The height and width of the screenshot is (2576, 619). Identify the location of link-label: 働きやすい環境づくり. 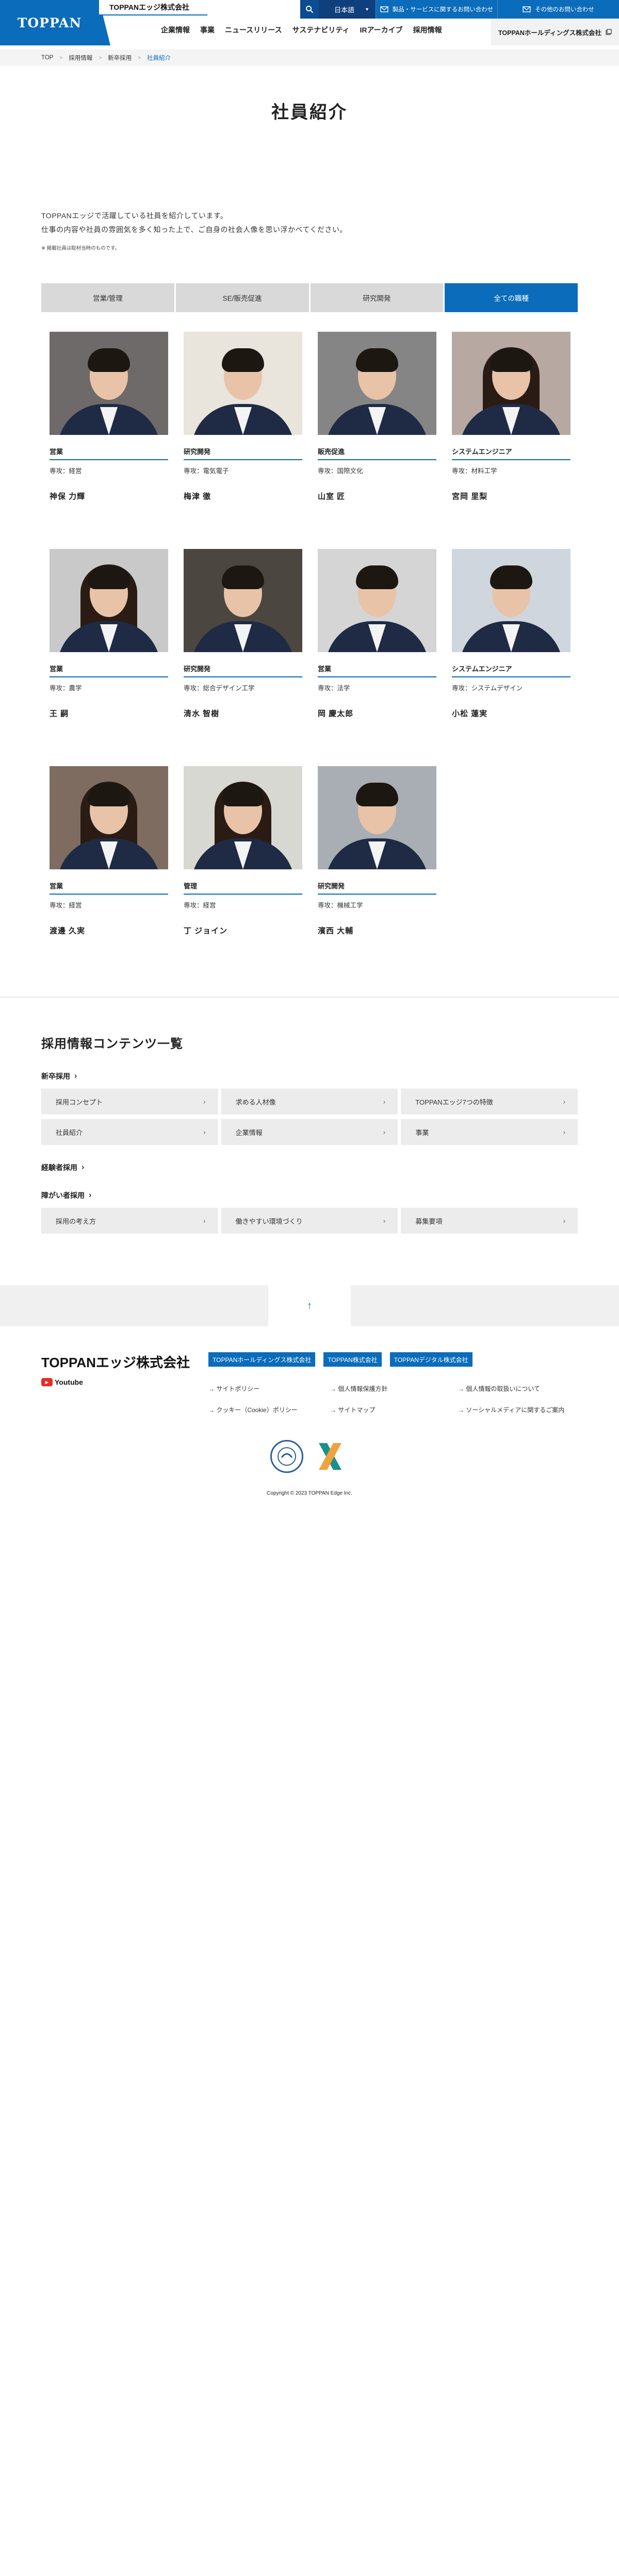
(269, 1221).